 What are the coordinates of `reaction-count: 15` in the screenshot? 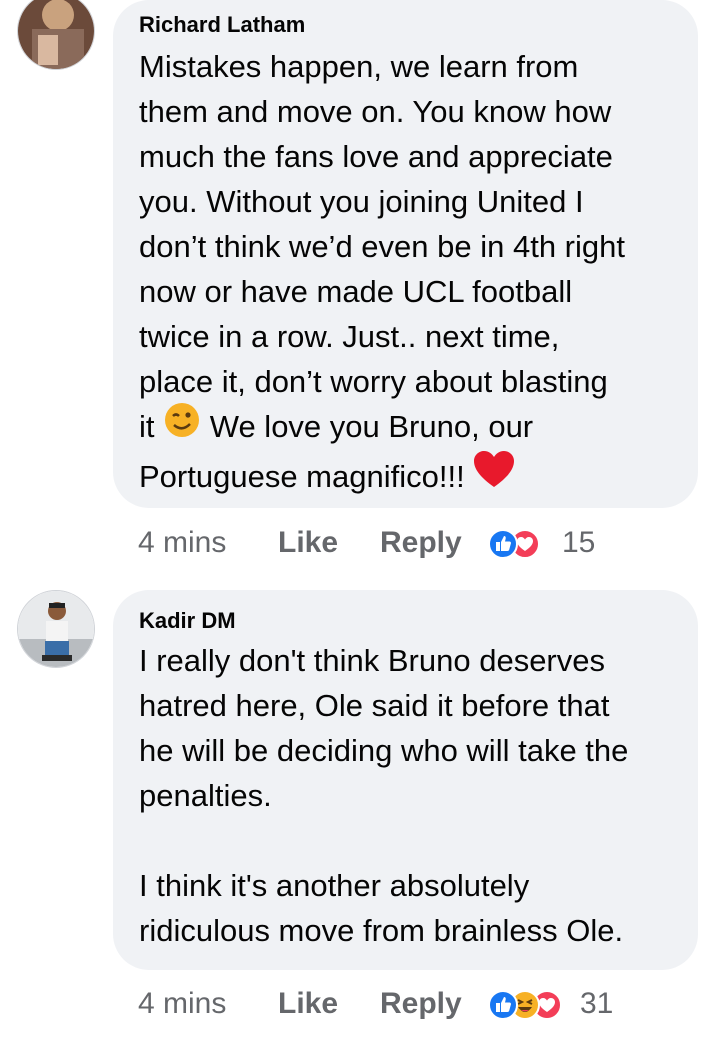 It's located at (578, 543).